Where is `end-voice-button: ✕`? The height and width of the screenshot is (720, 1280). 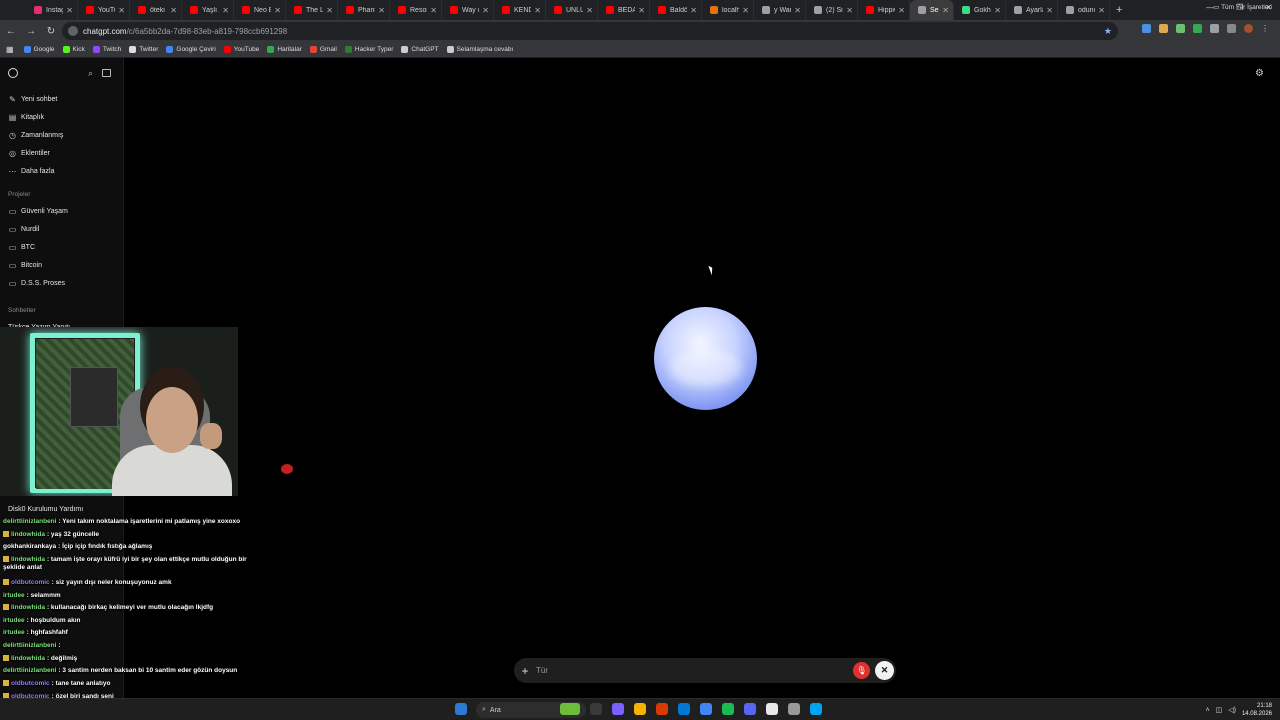
end-voice-button: ✕ is located at coordinates (884, 670).